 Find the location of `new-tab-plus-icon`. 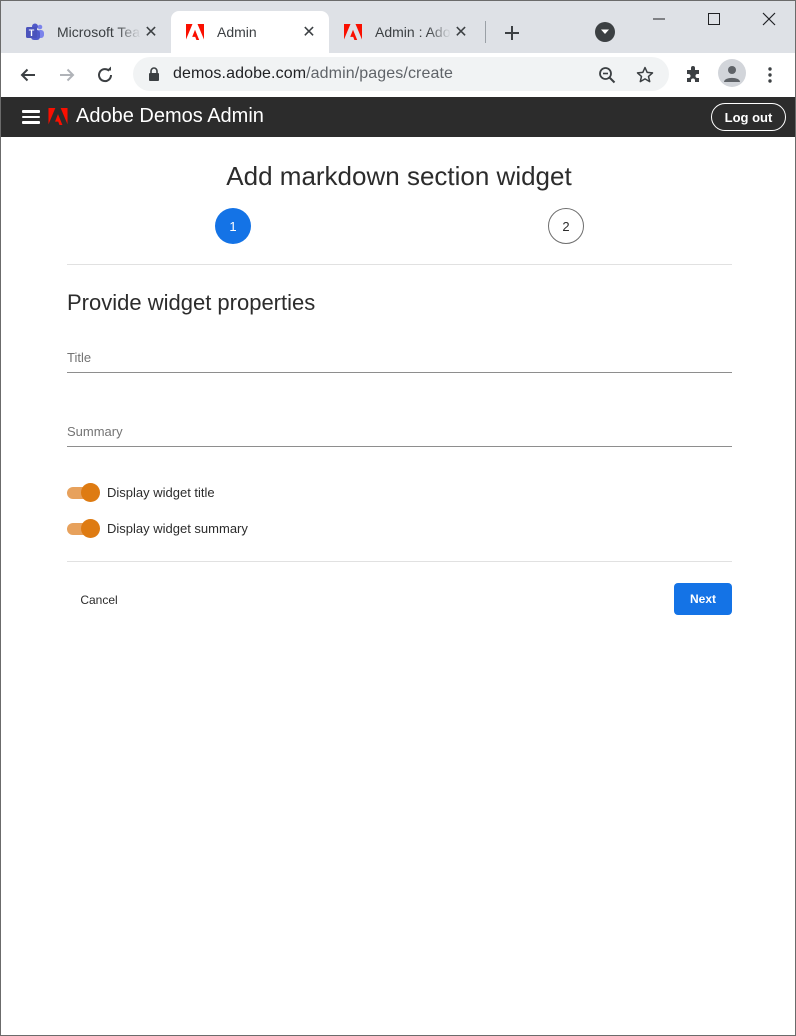

new-tab-plus-icon is located at coordinates (512, 33).